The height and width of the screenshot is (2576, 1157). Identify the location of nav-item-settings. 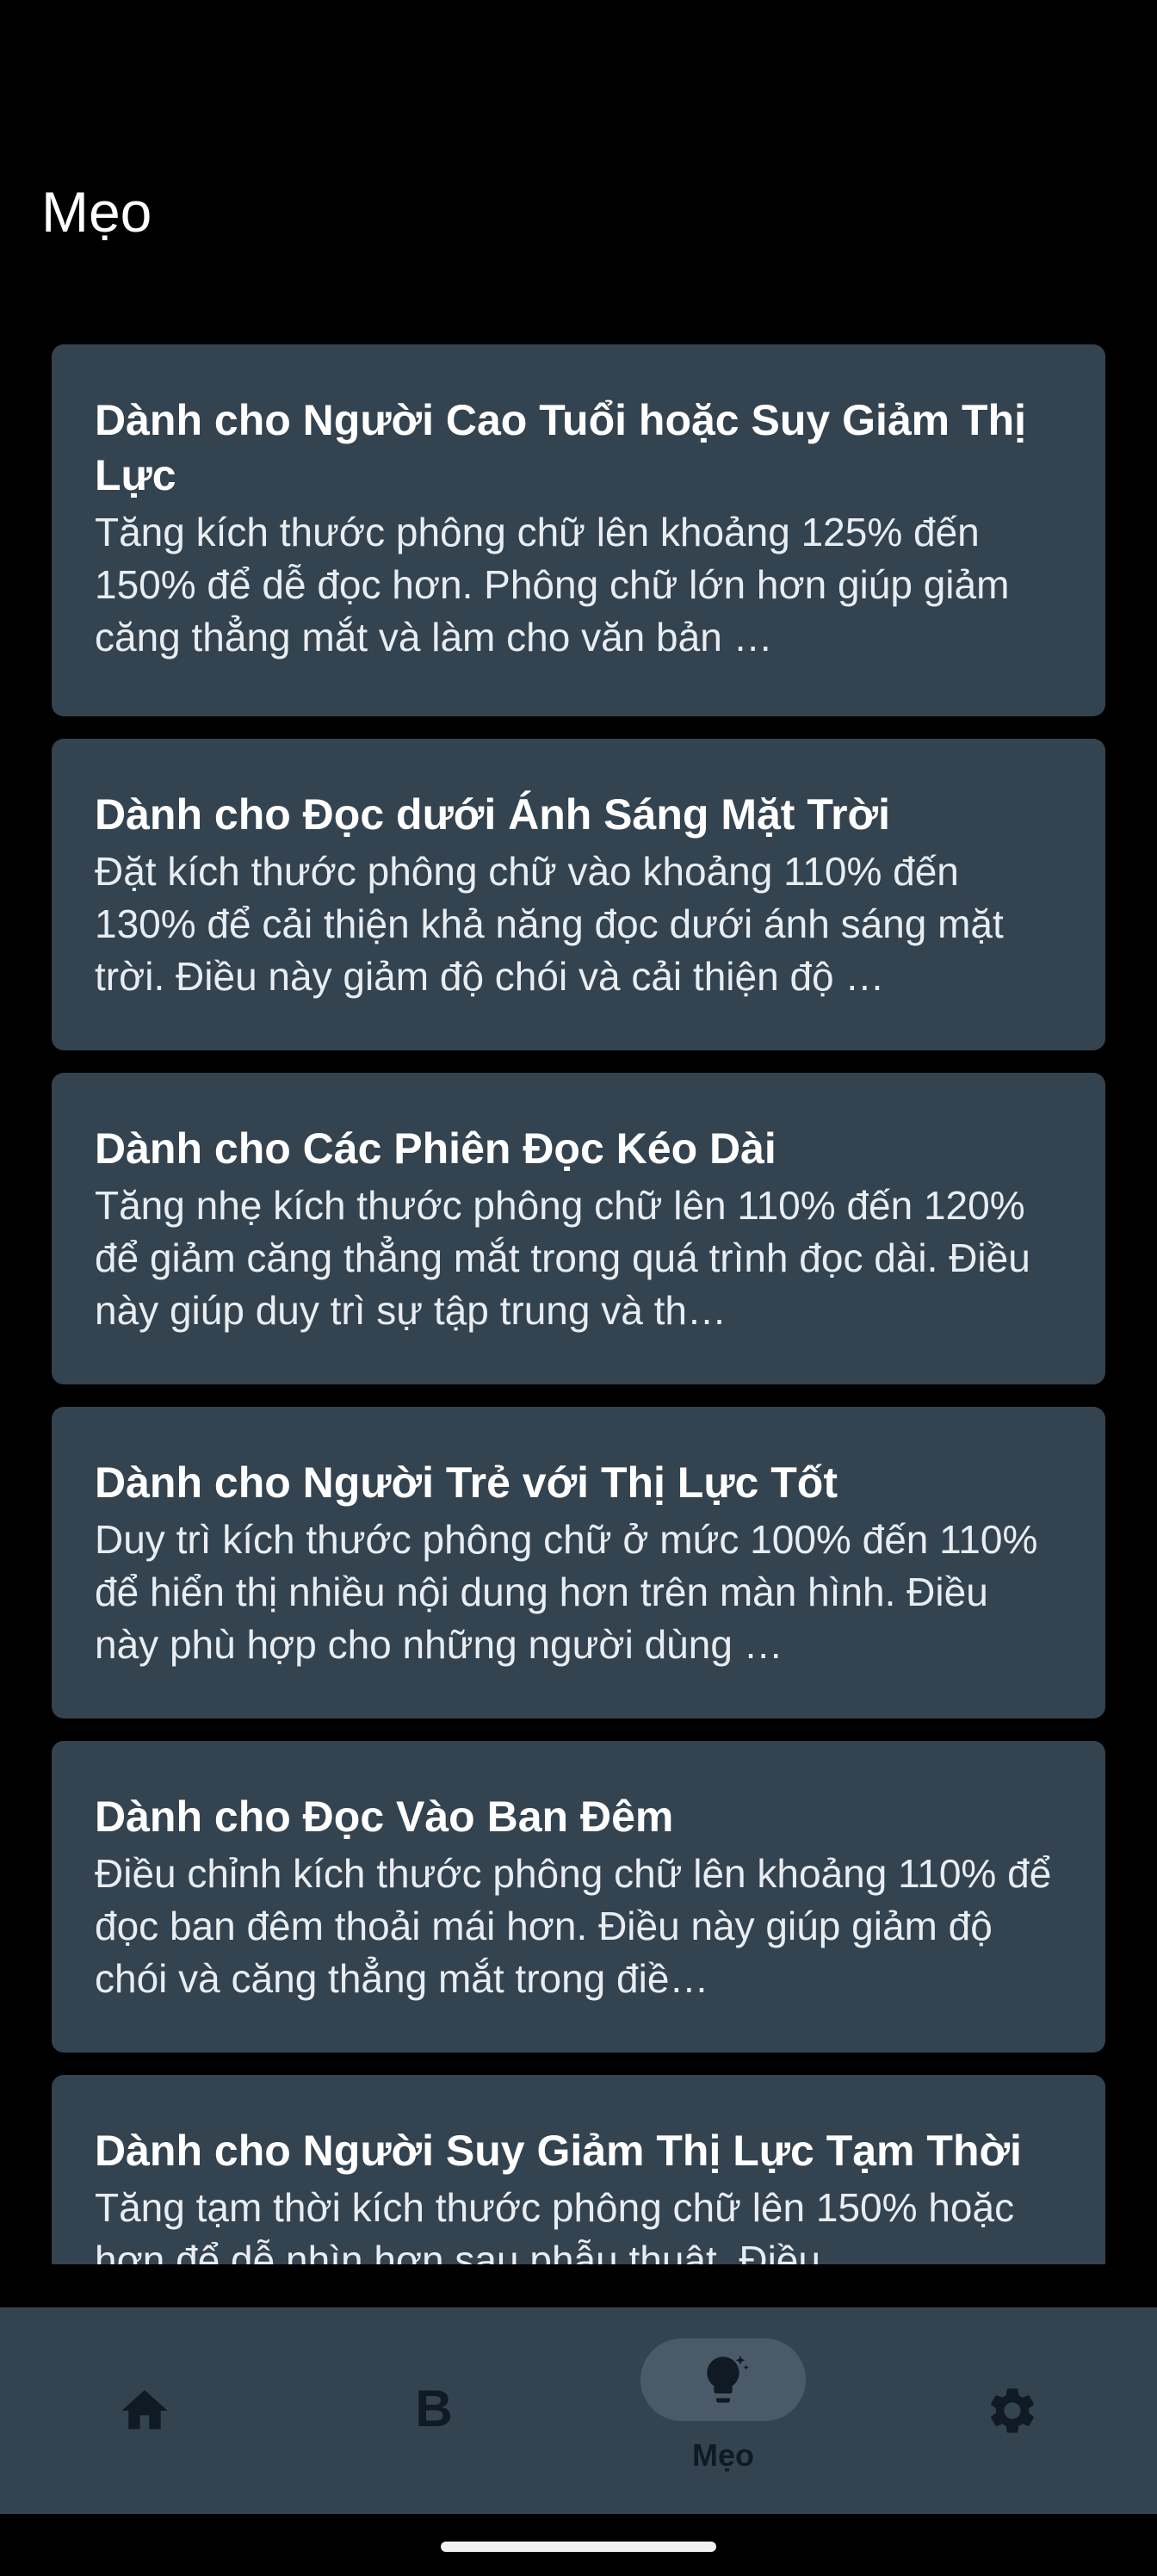
(1013, 2410).